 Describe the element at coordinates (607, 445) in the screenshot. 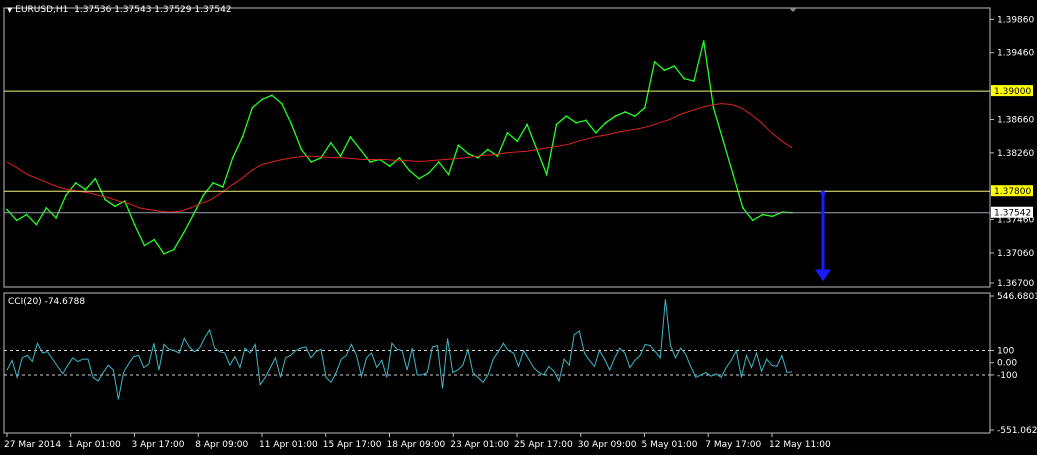

I see `time-axis-label: 30 Apr 09:00` at that location.